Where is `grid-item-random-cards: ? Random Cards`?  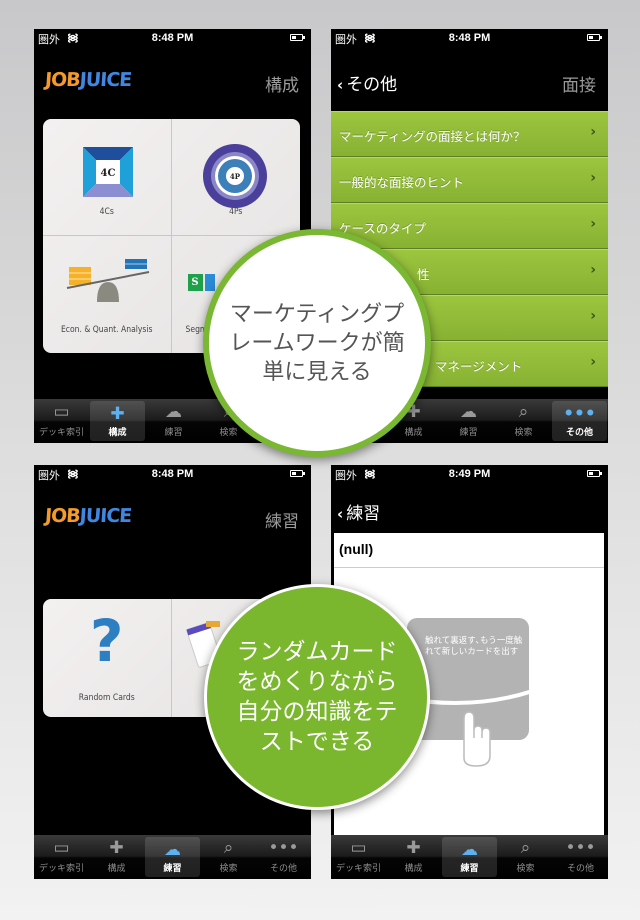
grid-item-random-cards: ? Random Cards is located at coordinates (107, 658).